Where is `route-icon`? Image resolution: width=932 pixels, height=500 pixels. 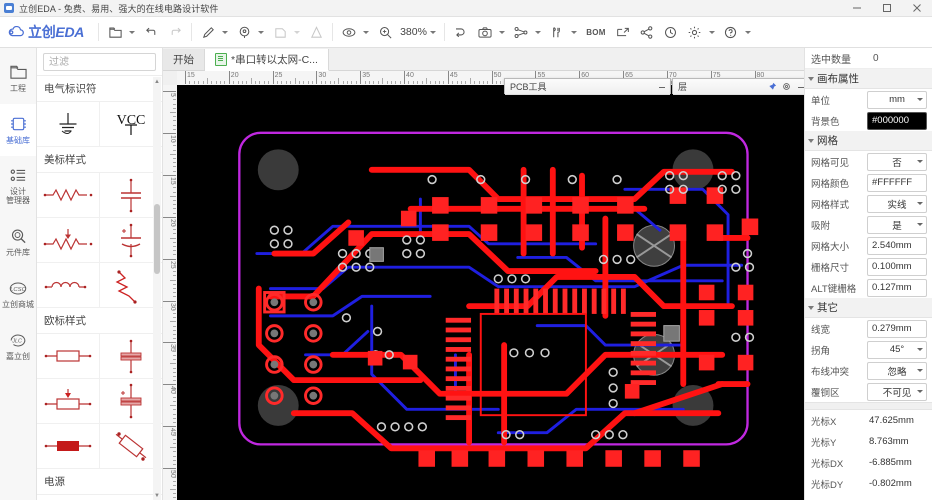 route-icon is located at coordinates (521, 32).